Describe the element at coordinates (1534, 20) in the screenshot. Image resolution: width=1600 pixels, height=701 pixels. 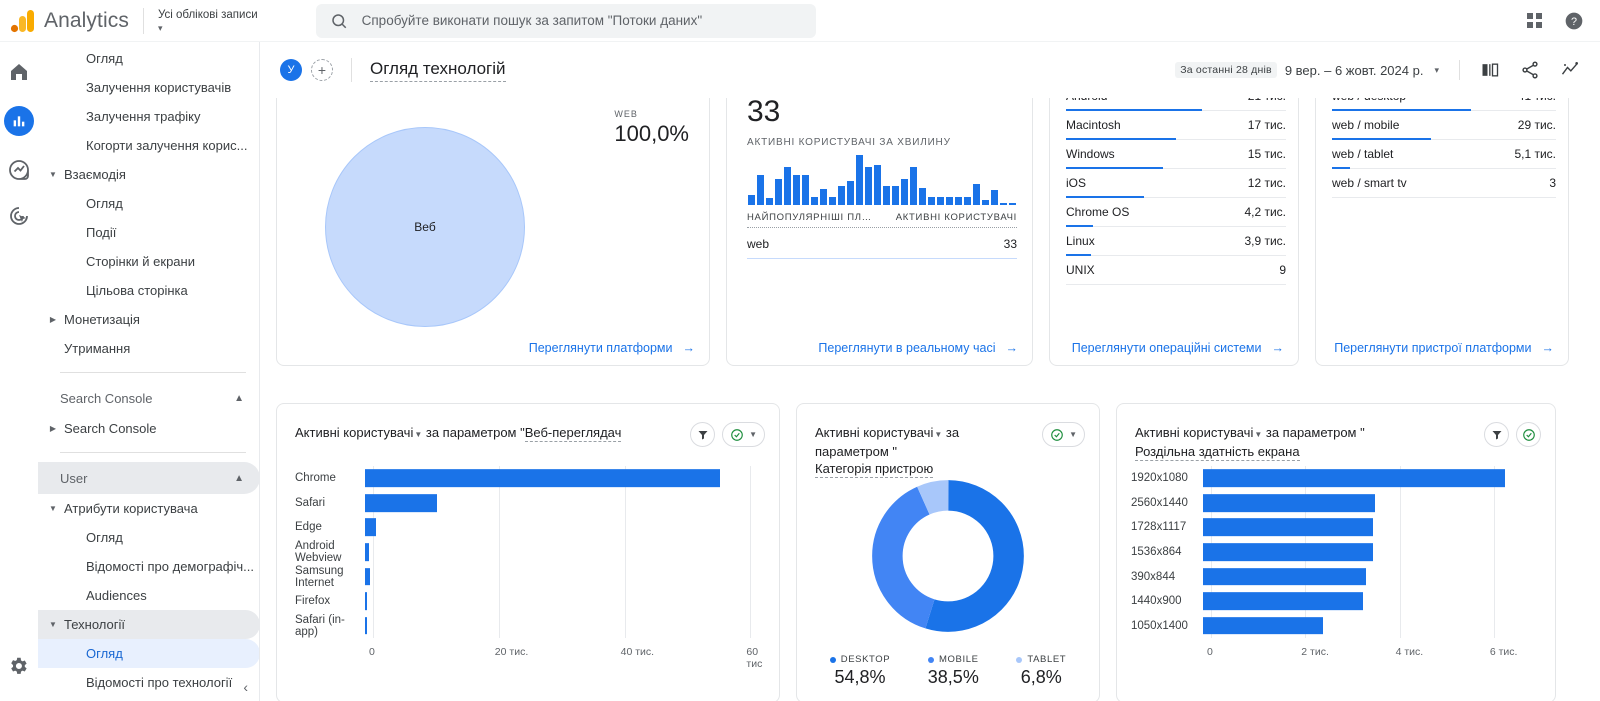
I see `apps-grid-icon` at that location.